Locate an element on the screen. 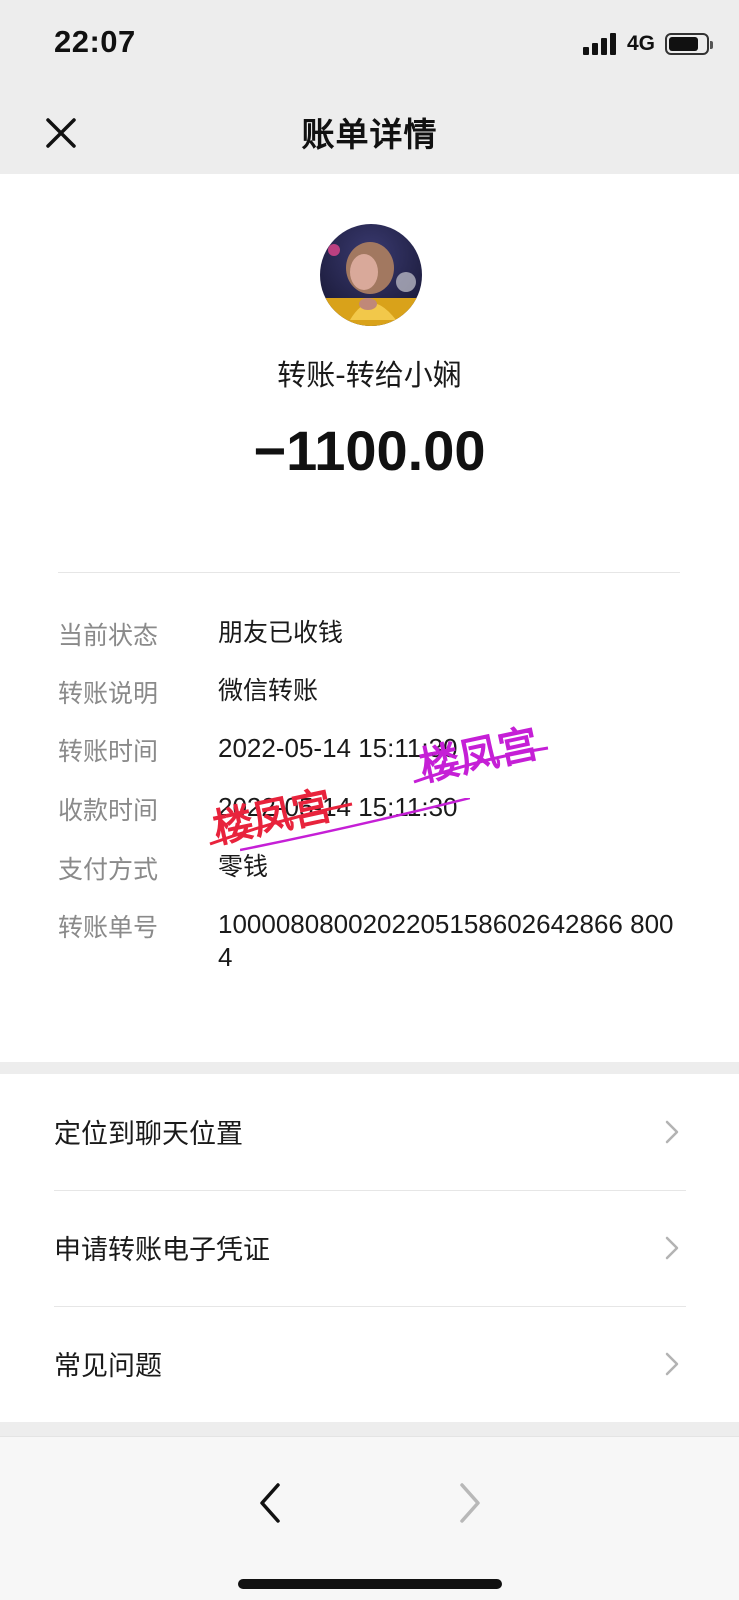  battery-icon is located at coordinates (689, 44).